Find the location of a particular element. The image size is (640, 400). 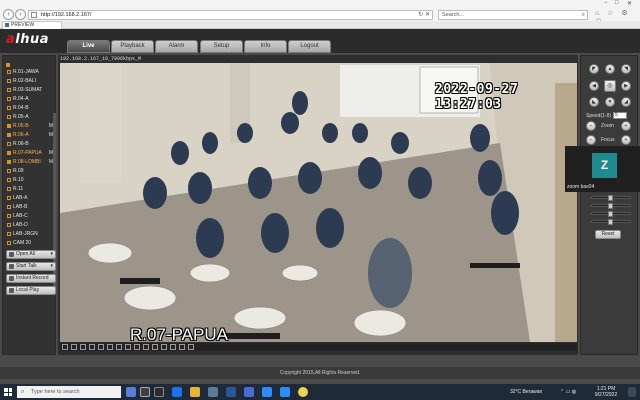

fullscreen-icon is located at coordinates (119, 347).